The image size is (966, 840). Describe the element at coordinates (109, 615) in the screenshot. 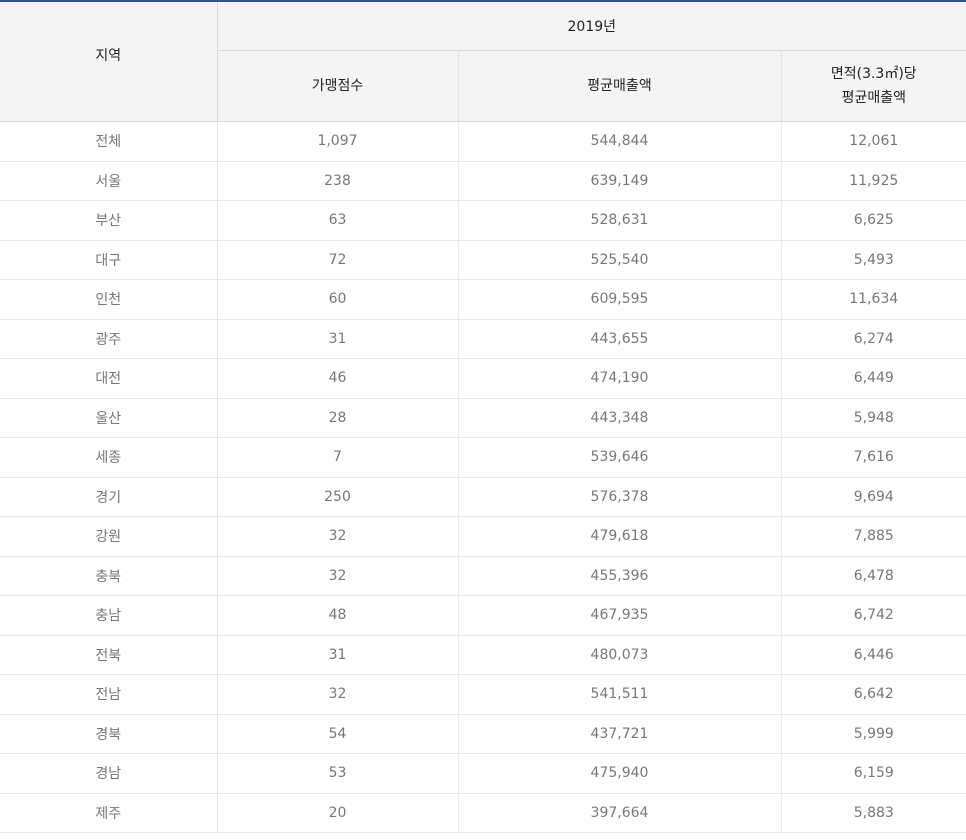

I see `cell-region: 충남` at that location.